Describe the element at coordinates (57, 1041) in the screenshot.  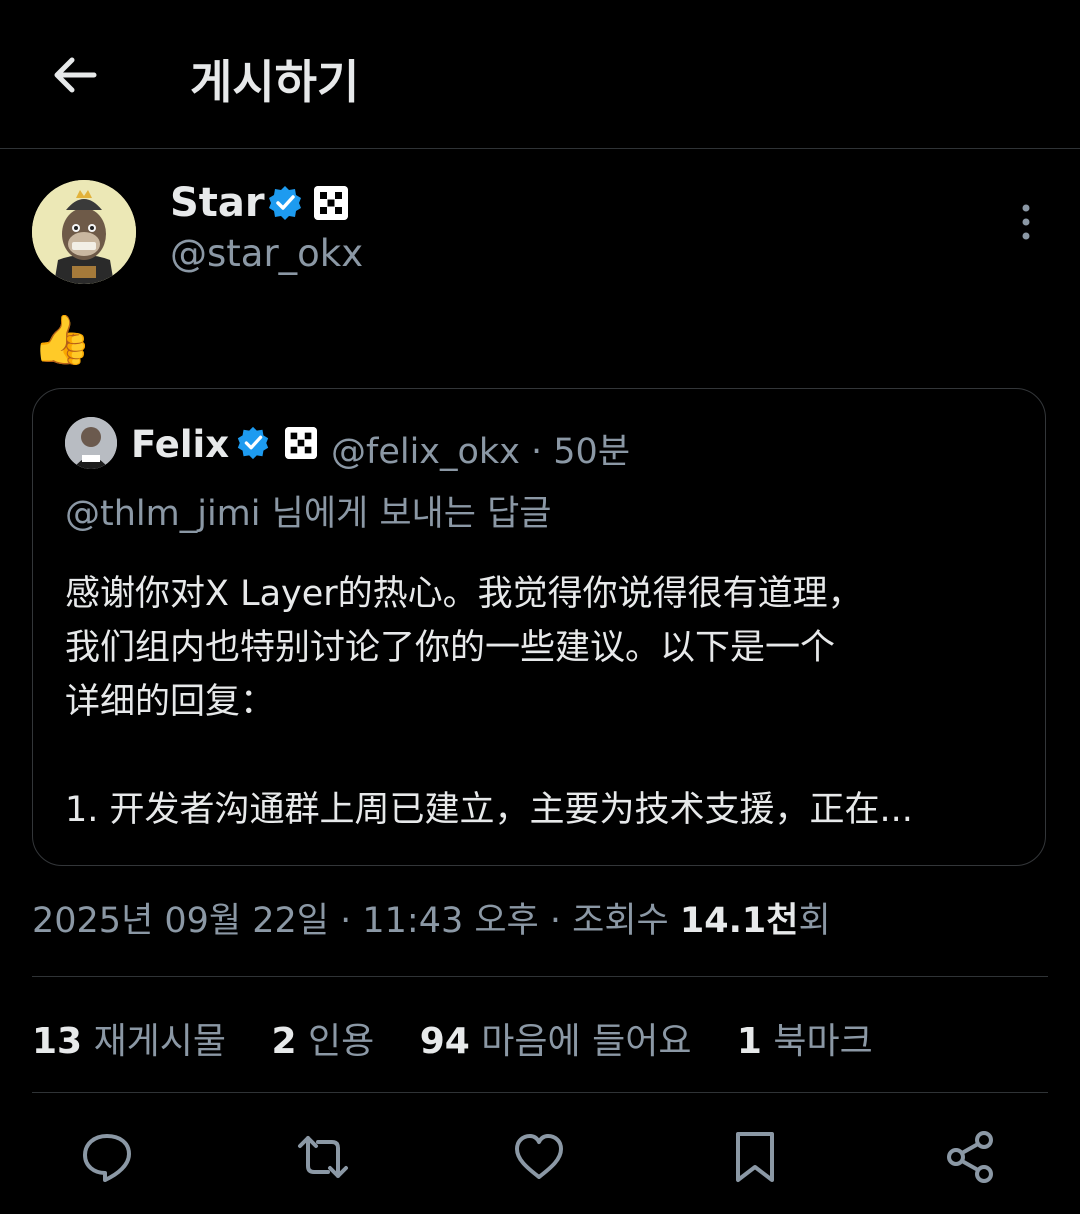
I see `reposts-count: 13` at that location.